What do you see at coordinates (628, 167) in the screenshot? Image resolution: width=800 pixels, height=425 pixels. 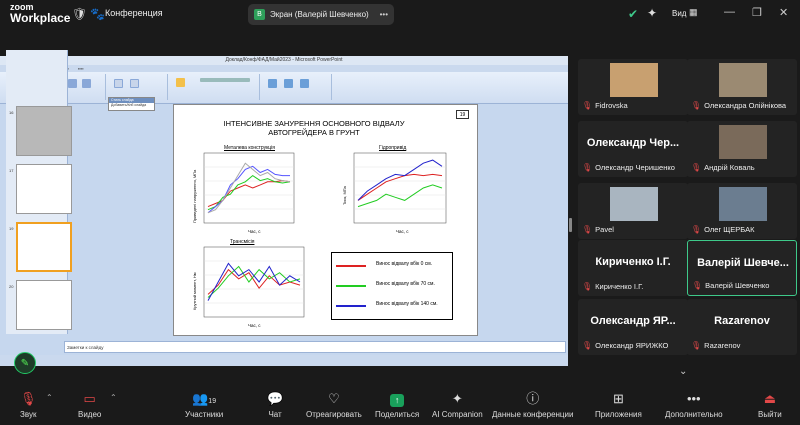 I see `participant-name: 🎙 Олександр Черишенко` at bounding box center [628, 167].